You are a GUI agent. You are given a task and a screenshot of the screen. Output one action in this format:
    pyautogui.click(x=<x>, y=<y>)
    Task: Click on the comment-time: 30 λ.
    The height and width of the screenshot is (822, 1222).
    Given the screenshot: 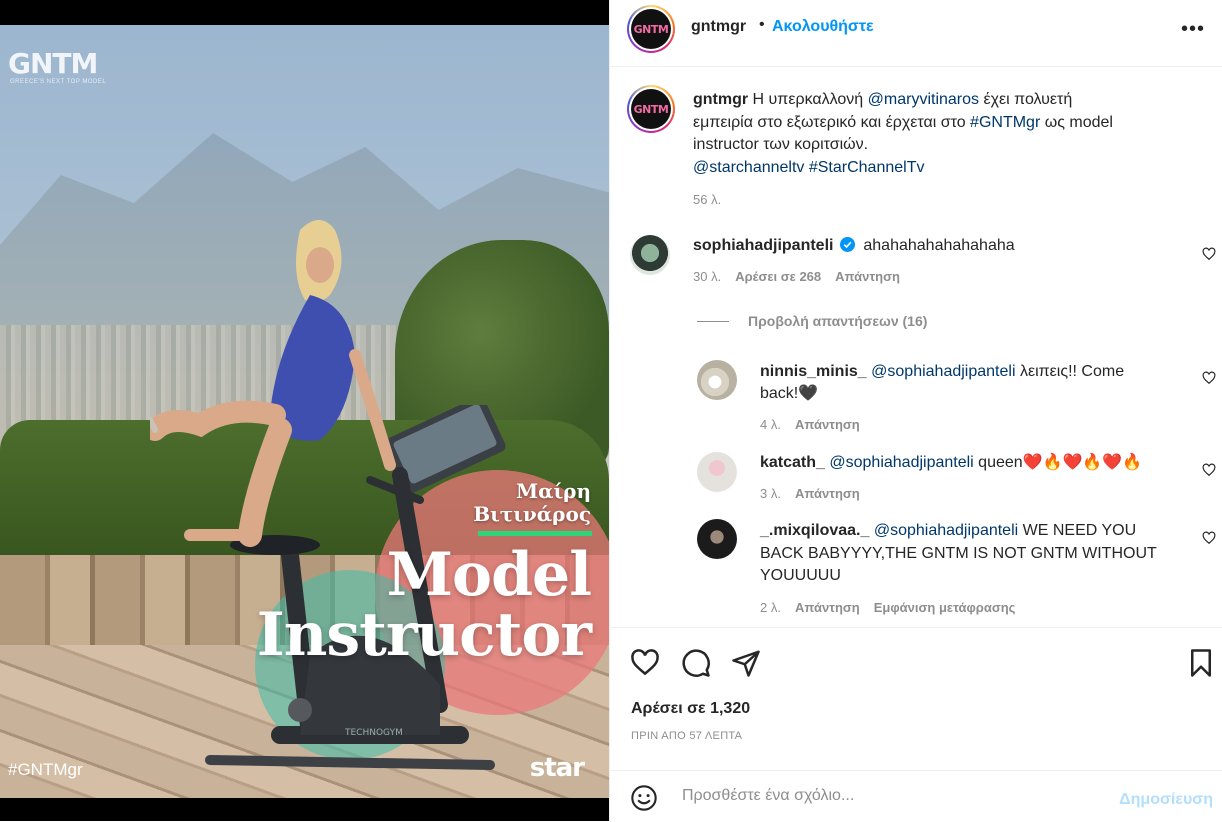 What is the action you would take?
    pyautogui.click(x=707, y=276)
    